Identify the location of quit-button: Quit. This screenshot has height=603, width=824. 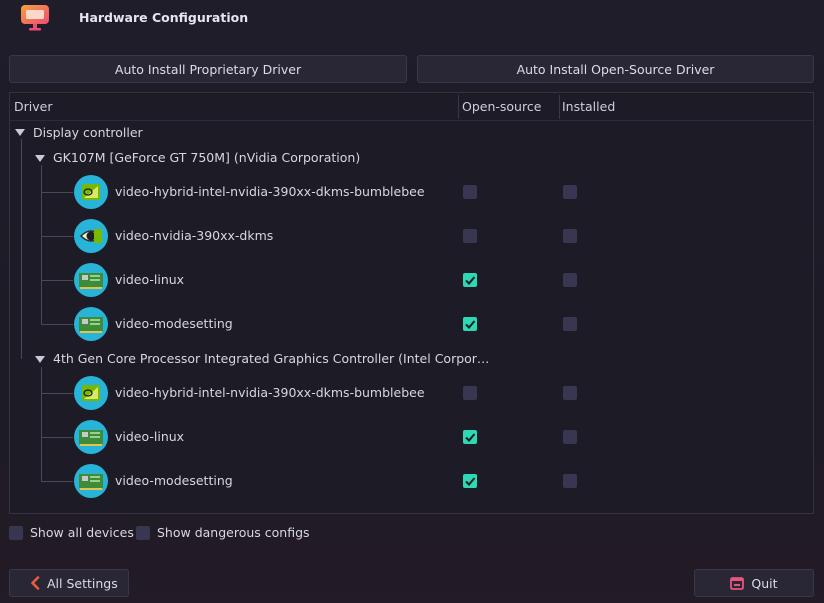
(754, 583).